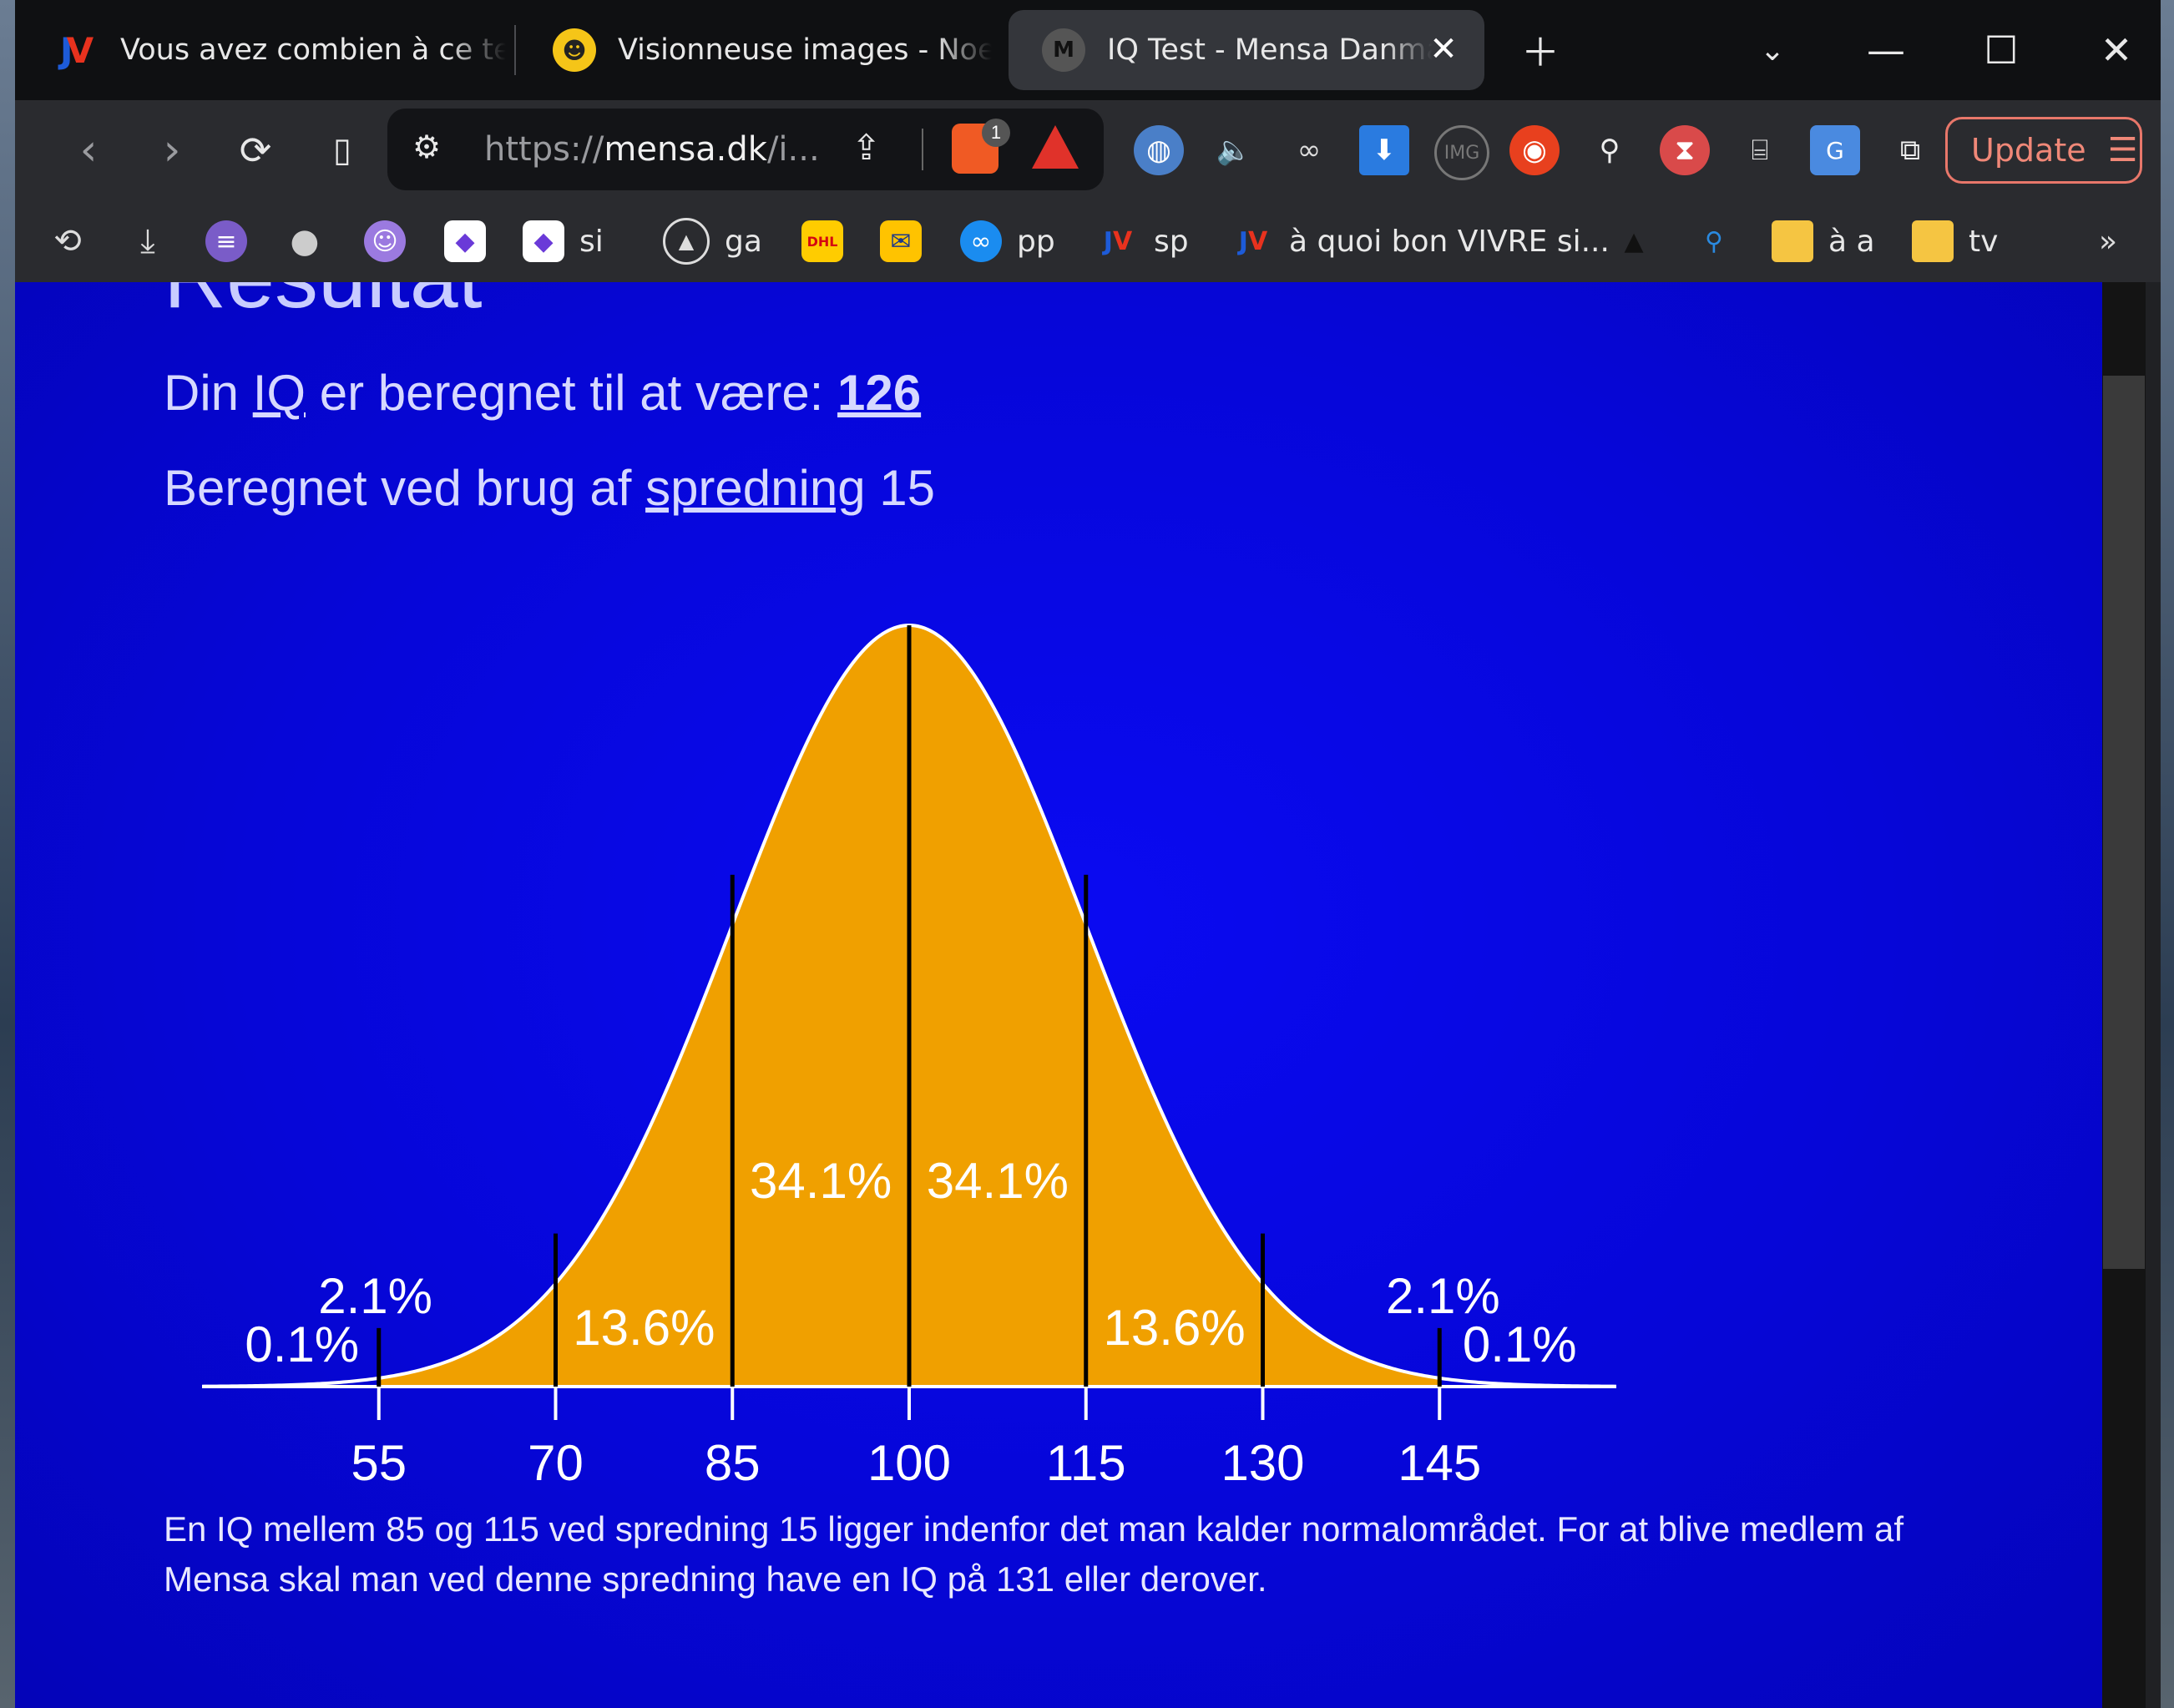 This screenshot has height=1708, width=2174. I want to click on download-arrow-icon: ⬇, so click(1384, 150).